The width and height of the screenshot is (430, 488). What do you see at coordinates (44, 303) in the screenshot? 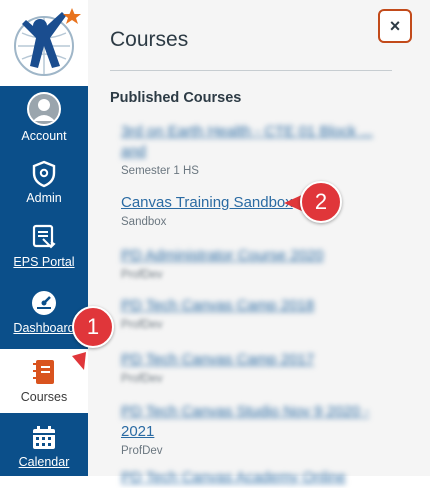
I see `dashboard-gauge-icon` at bounding box center [44, 303].